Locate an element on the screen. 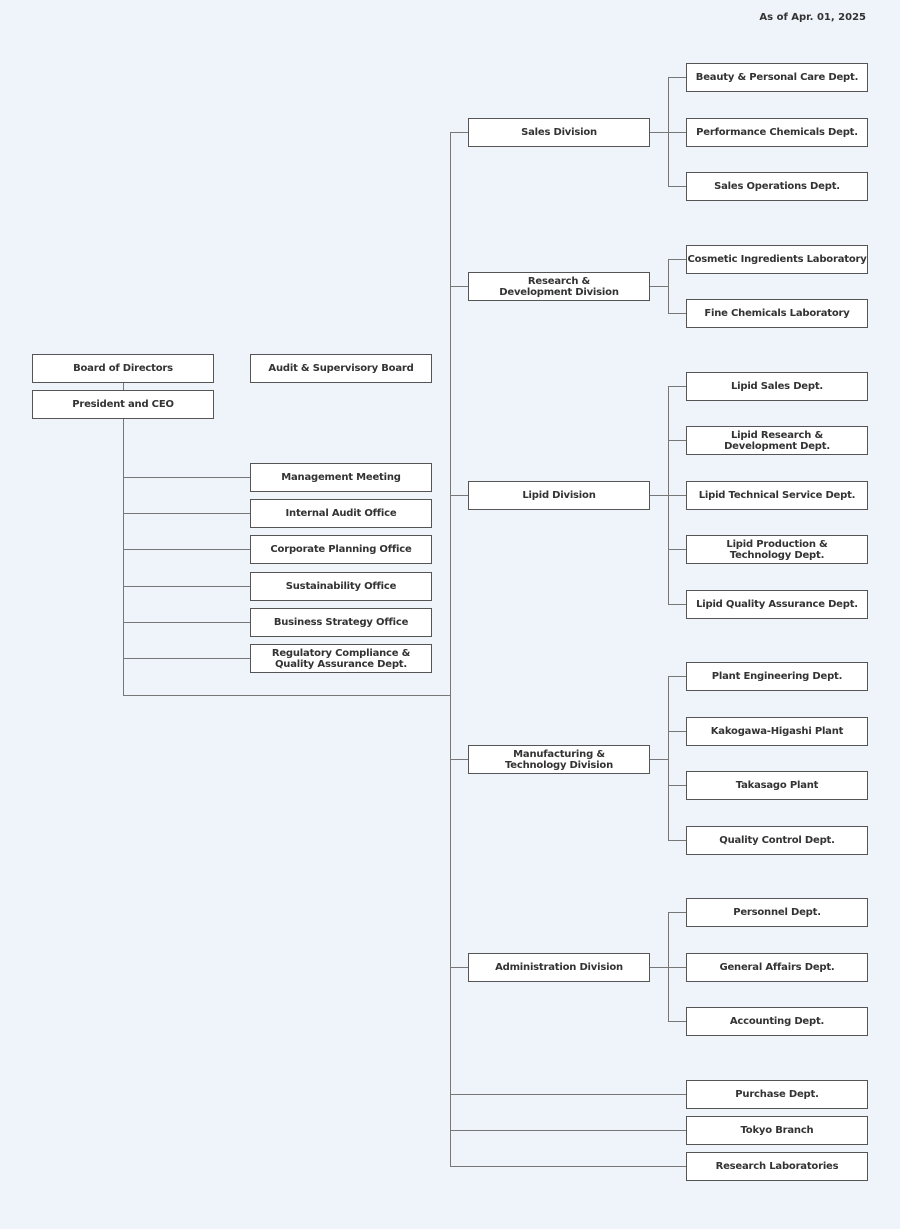 Image resolution: width=900 pixels, height=1229 pixels. dept-beauty-personal-care: Beauty & Personal Care Dept. is located at coordinates (777, 77).